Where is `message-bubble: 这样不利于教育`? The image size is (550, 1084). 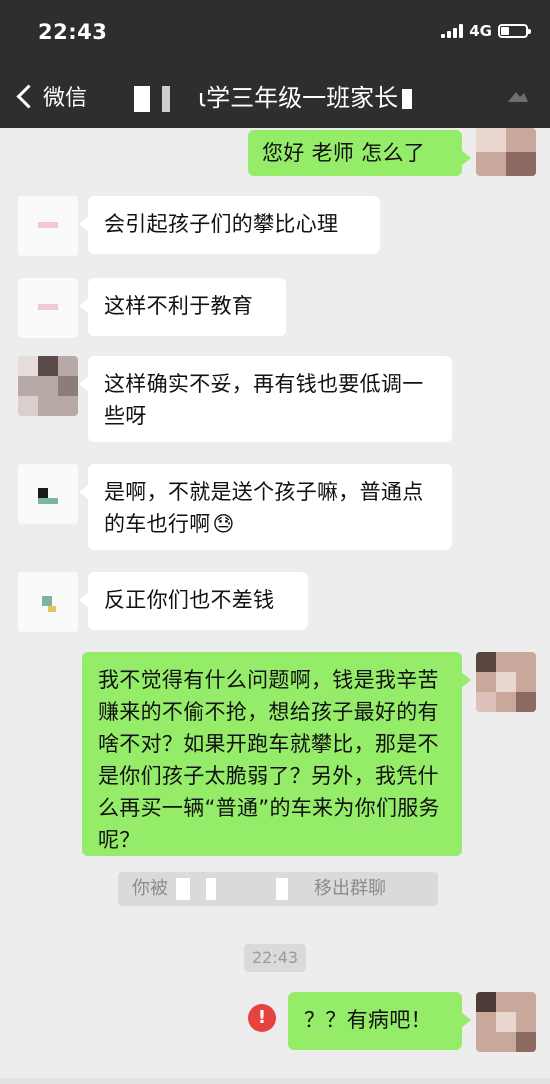
message-bubble: 这样不利于教育 is located at coordinates (182, 307).